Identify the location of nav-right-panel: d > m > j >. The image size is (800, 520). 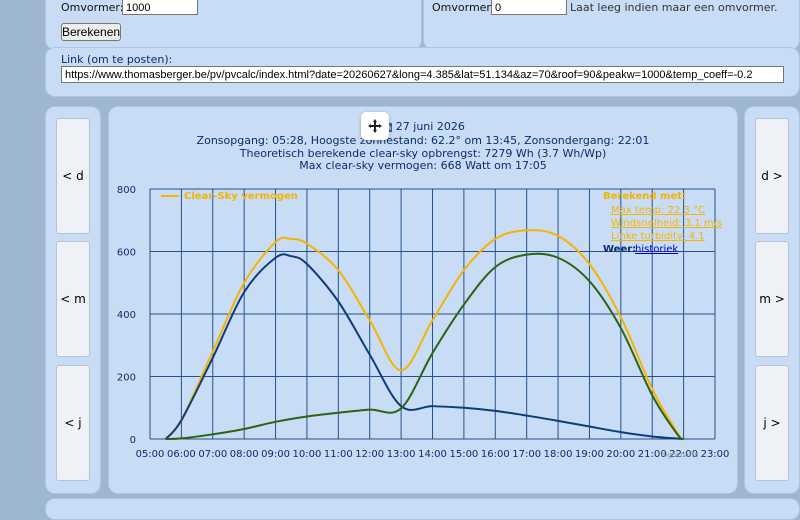
(772, 300).